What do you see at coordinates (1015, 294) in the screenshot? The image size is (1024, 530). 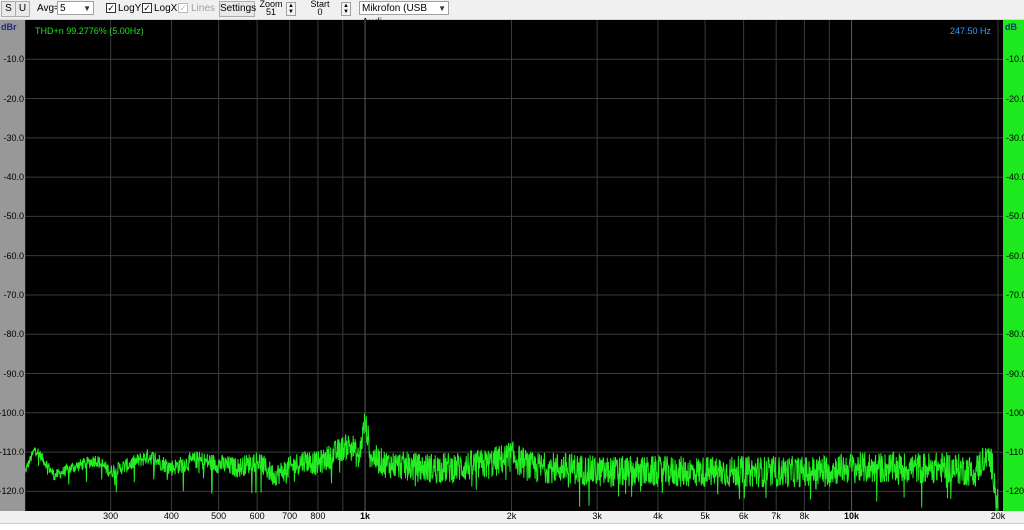 I see `y-tick-label-right: -70.0` at bounding box center [1015, 294].